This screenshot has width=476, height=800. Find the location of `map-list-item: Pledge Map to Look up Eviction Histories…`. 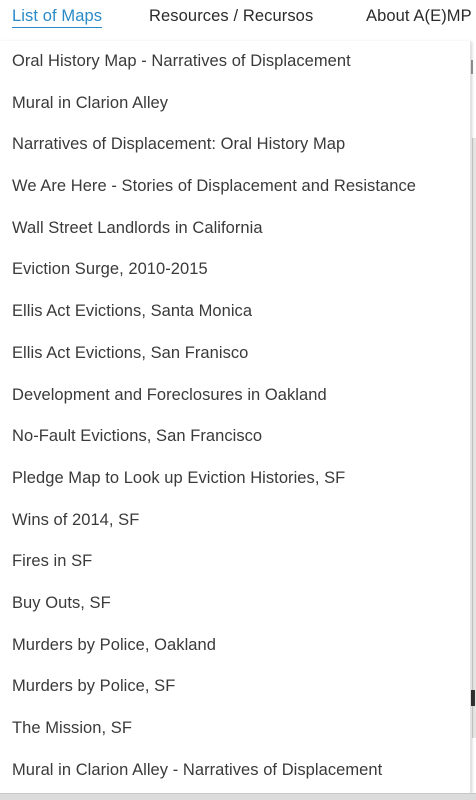

map-list-item: Pledge Map to Look up Eviction Histories… is located at coordinates (235, 479).